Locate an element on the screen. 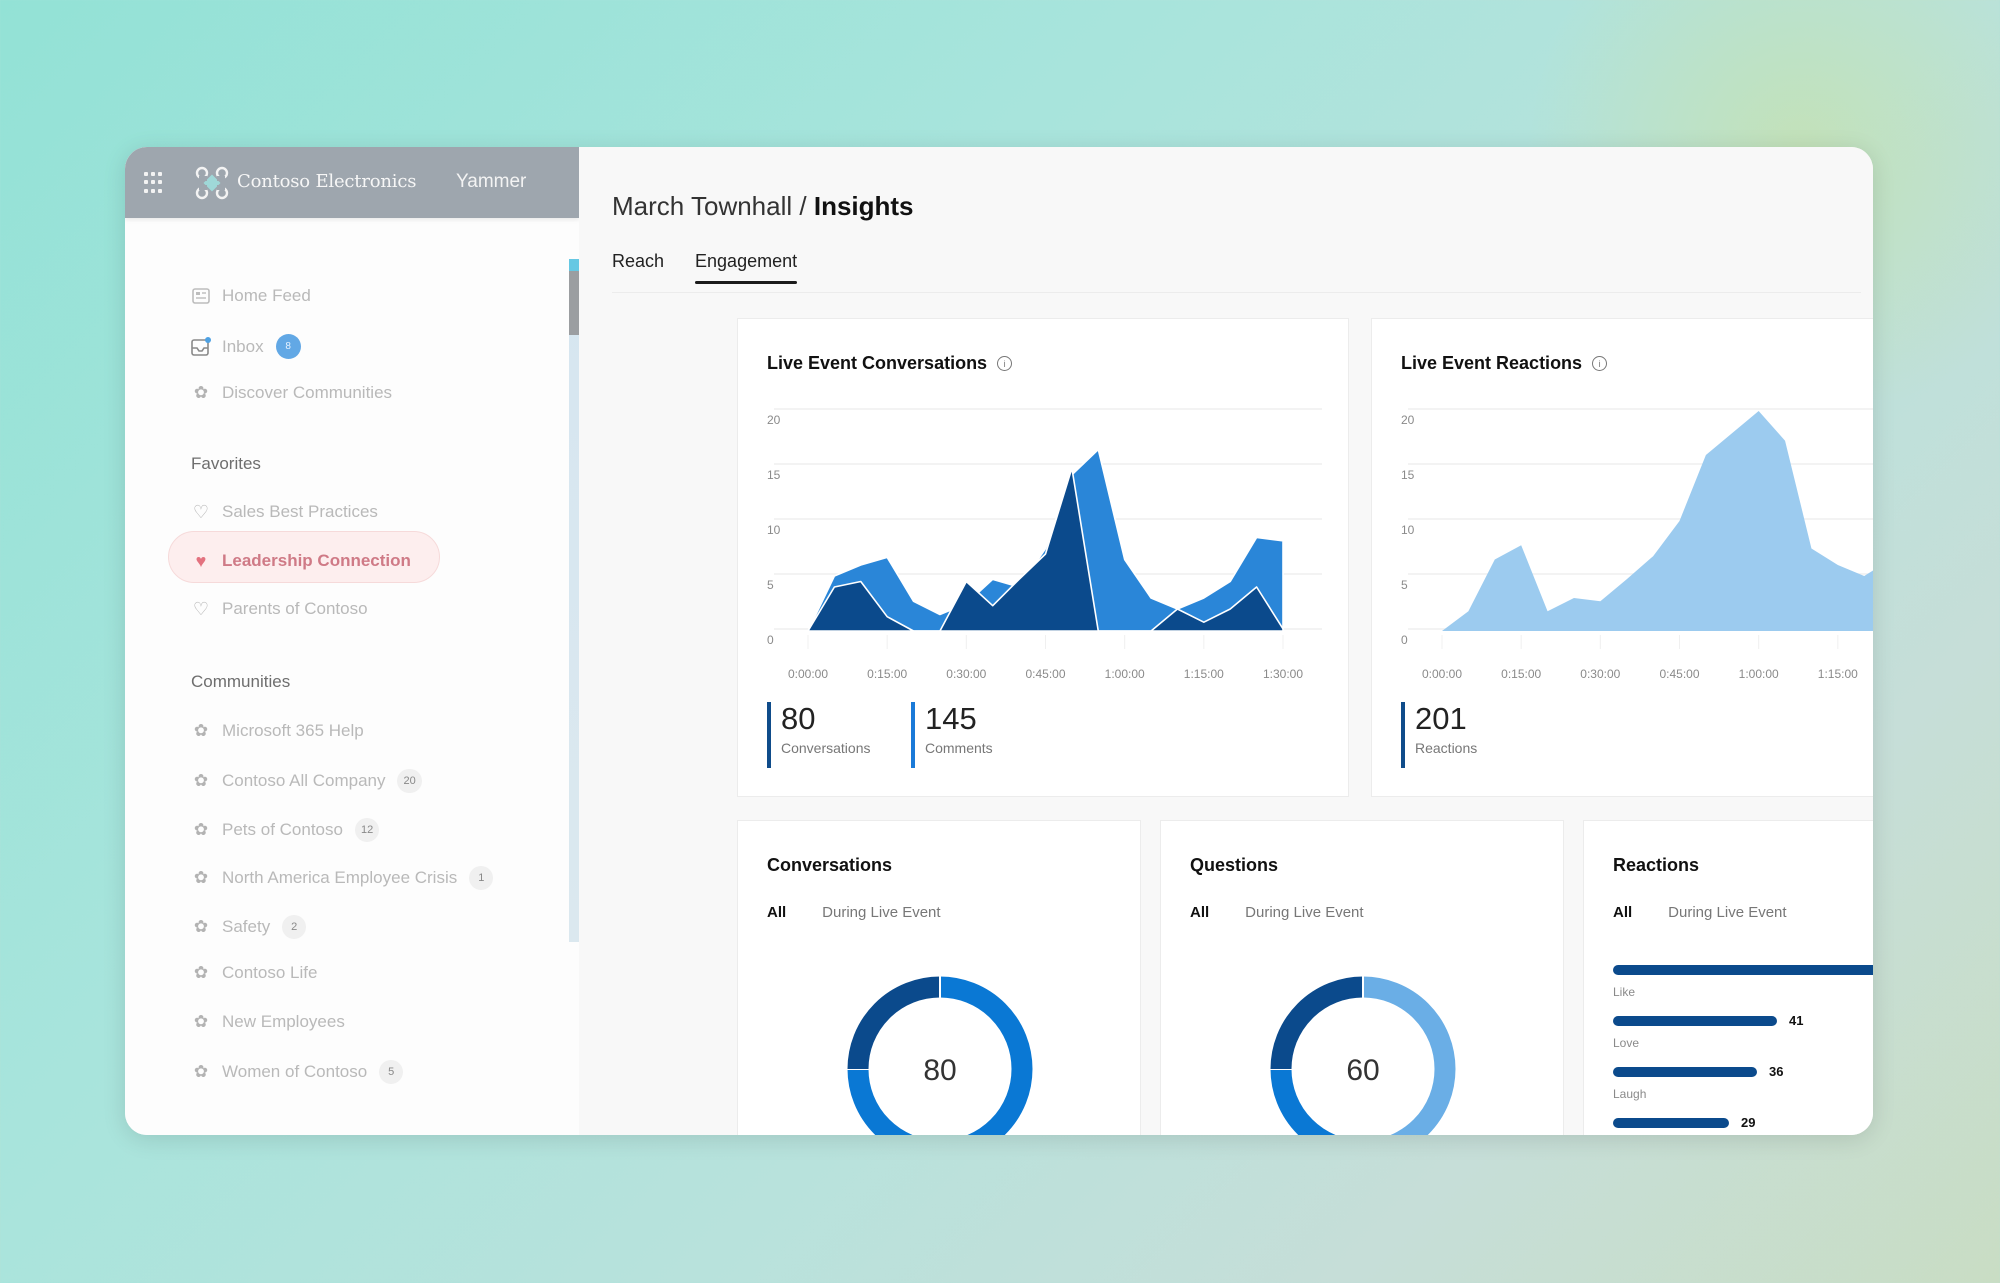 The image size is (2000, 1283). stat-value: 80 is located at coordinates (798, 718).